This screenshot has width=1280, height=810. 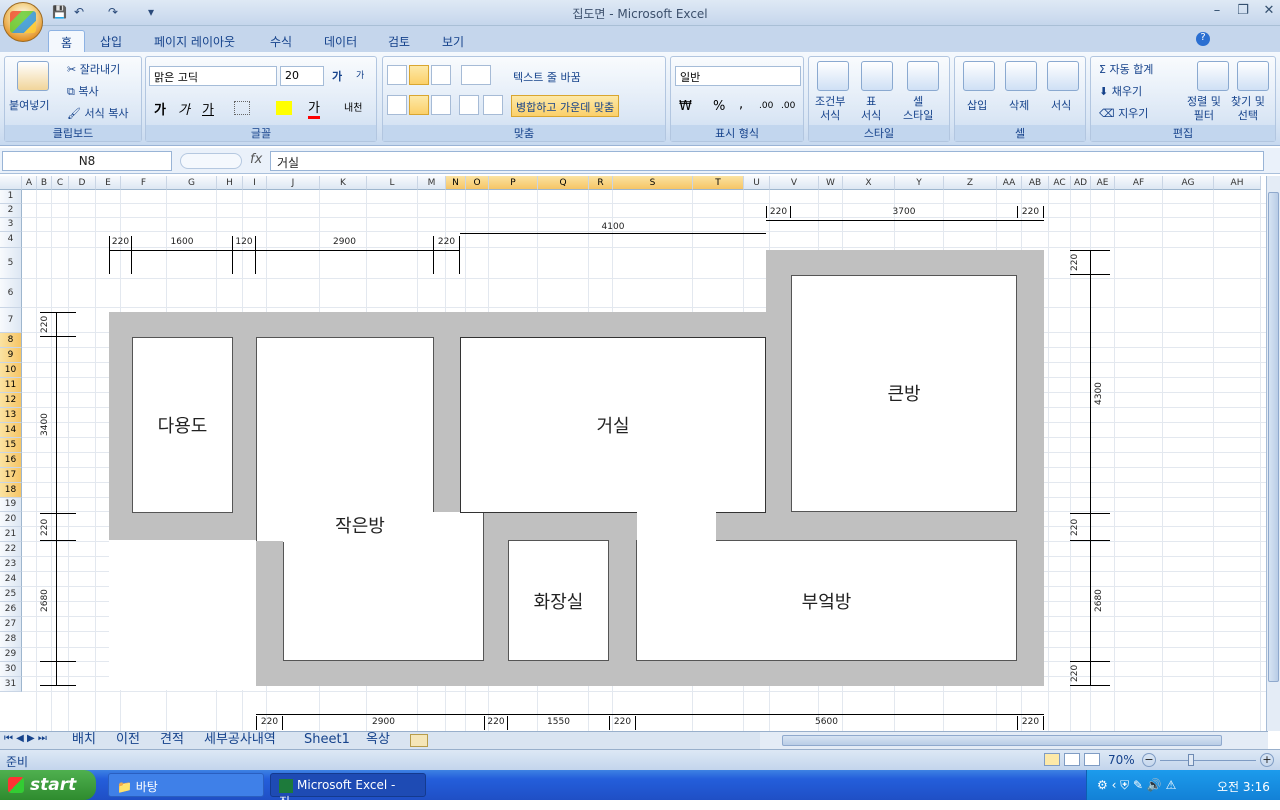 What do you see at coordinates (1021, 76) in the screenshot?
I see `delete-cells-icon` at bounding box center [1021, 76].